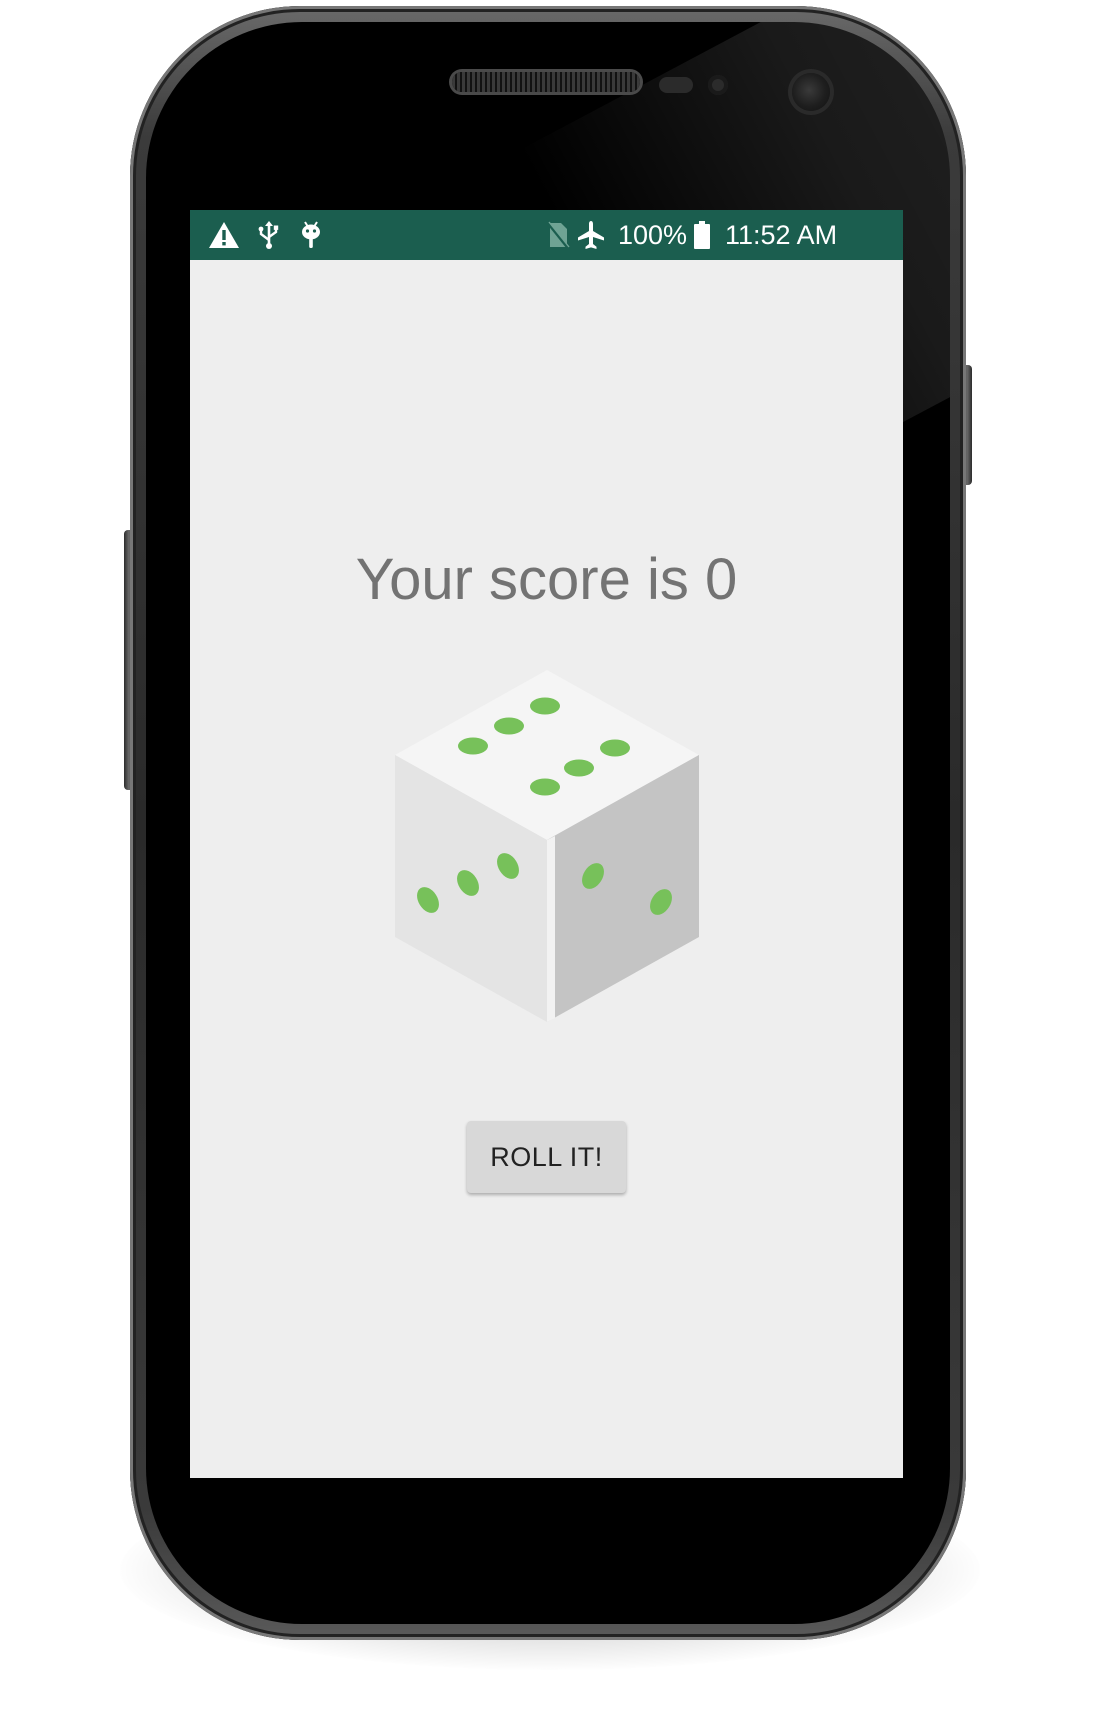 This screenshot has width=1101, height=1709. Describe the element at coordinates (546, 82) in the screenshot. I see `earpiece-speaker` at that location.